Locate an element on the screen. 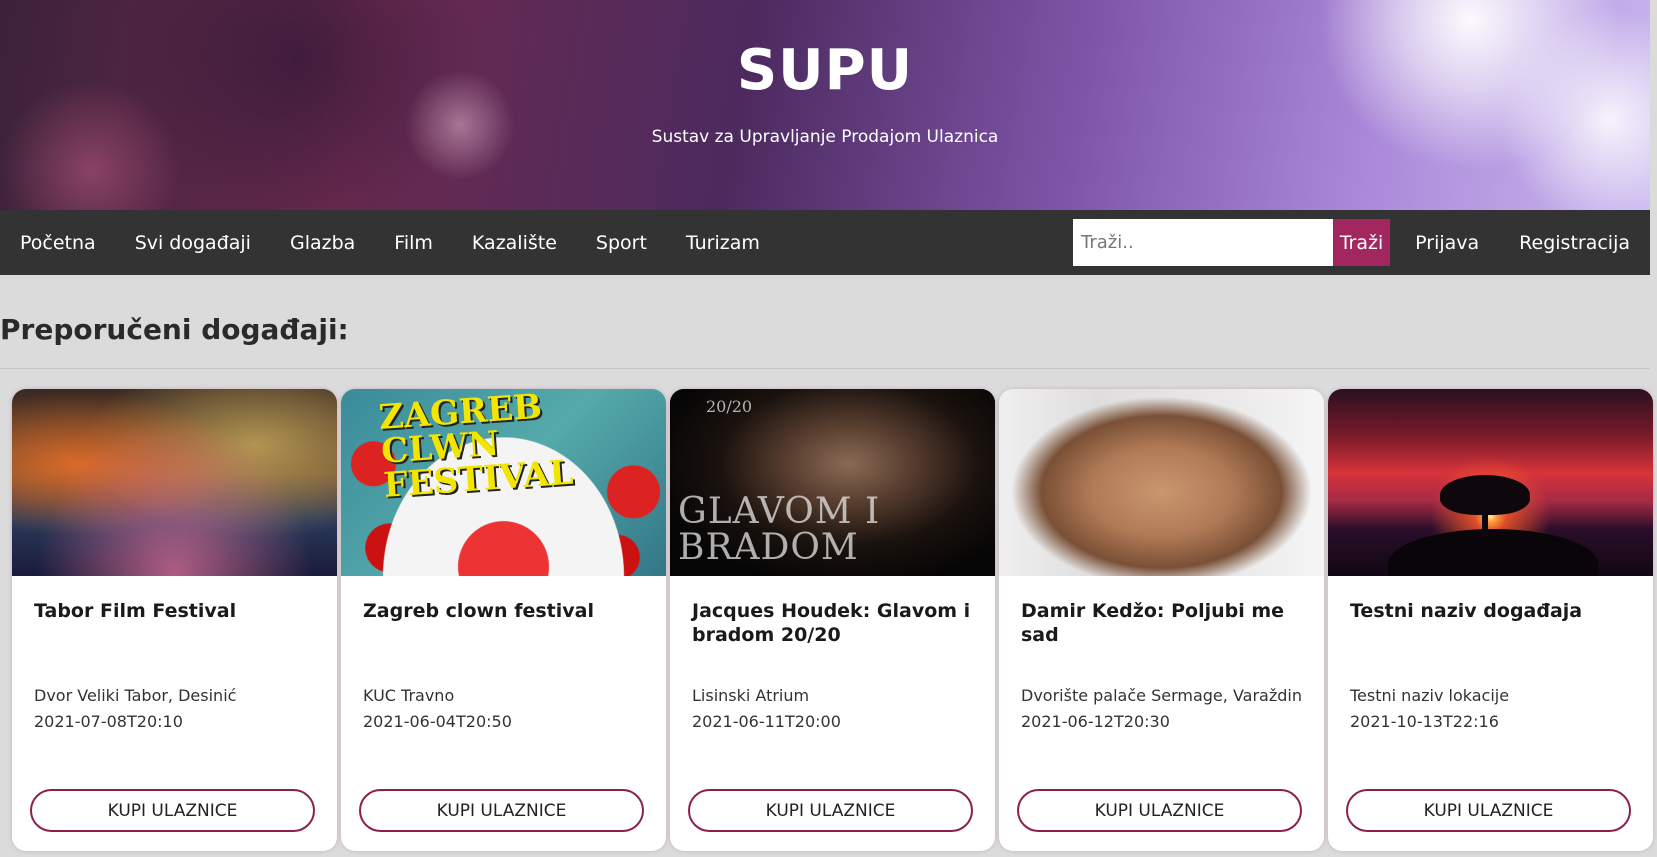 The image size is (1657, 857). section-title: Preporučeni događaji: is located at coordinates (174, 329).